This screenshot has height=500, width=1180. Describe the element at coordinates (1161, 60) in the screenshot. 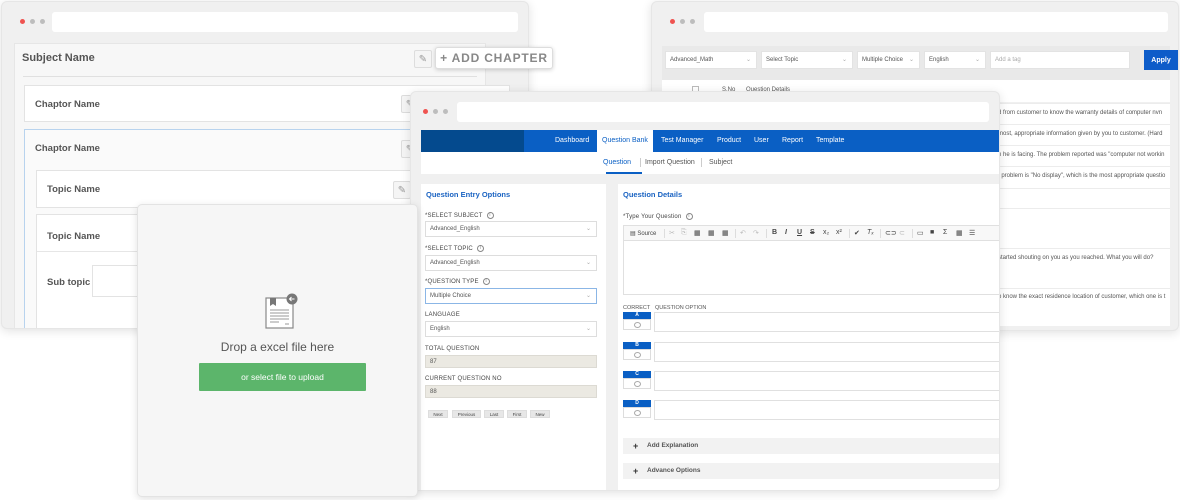

I see `apply-button: Apply` at that location.